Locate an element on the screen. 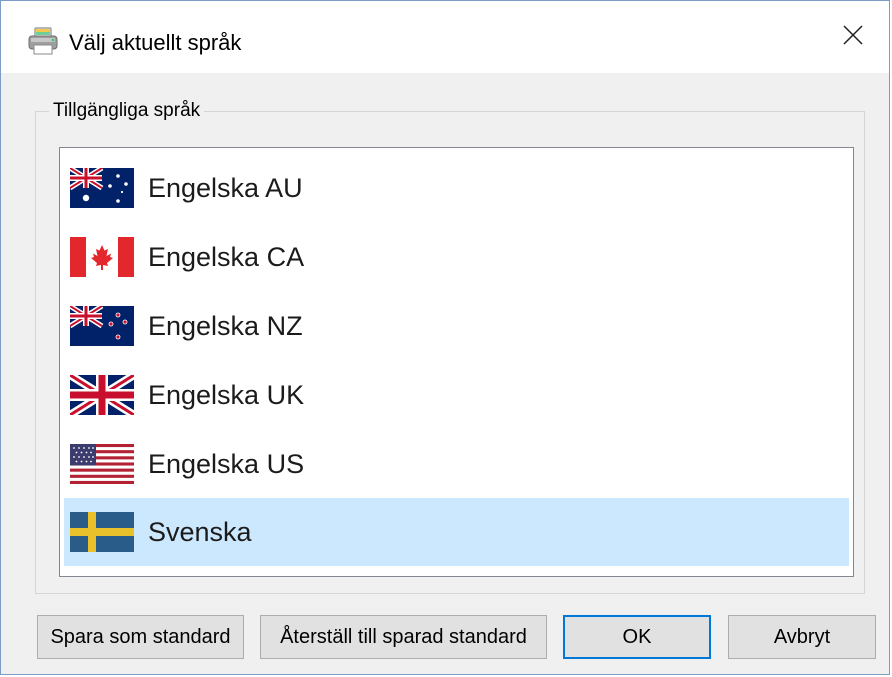 The height and width of the screenshot is (677, 892). flag-united-states-icon is located at coordinates (106, 464).